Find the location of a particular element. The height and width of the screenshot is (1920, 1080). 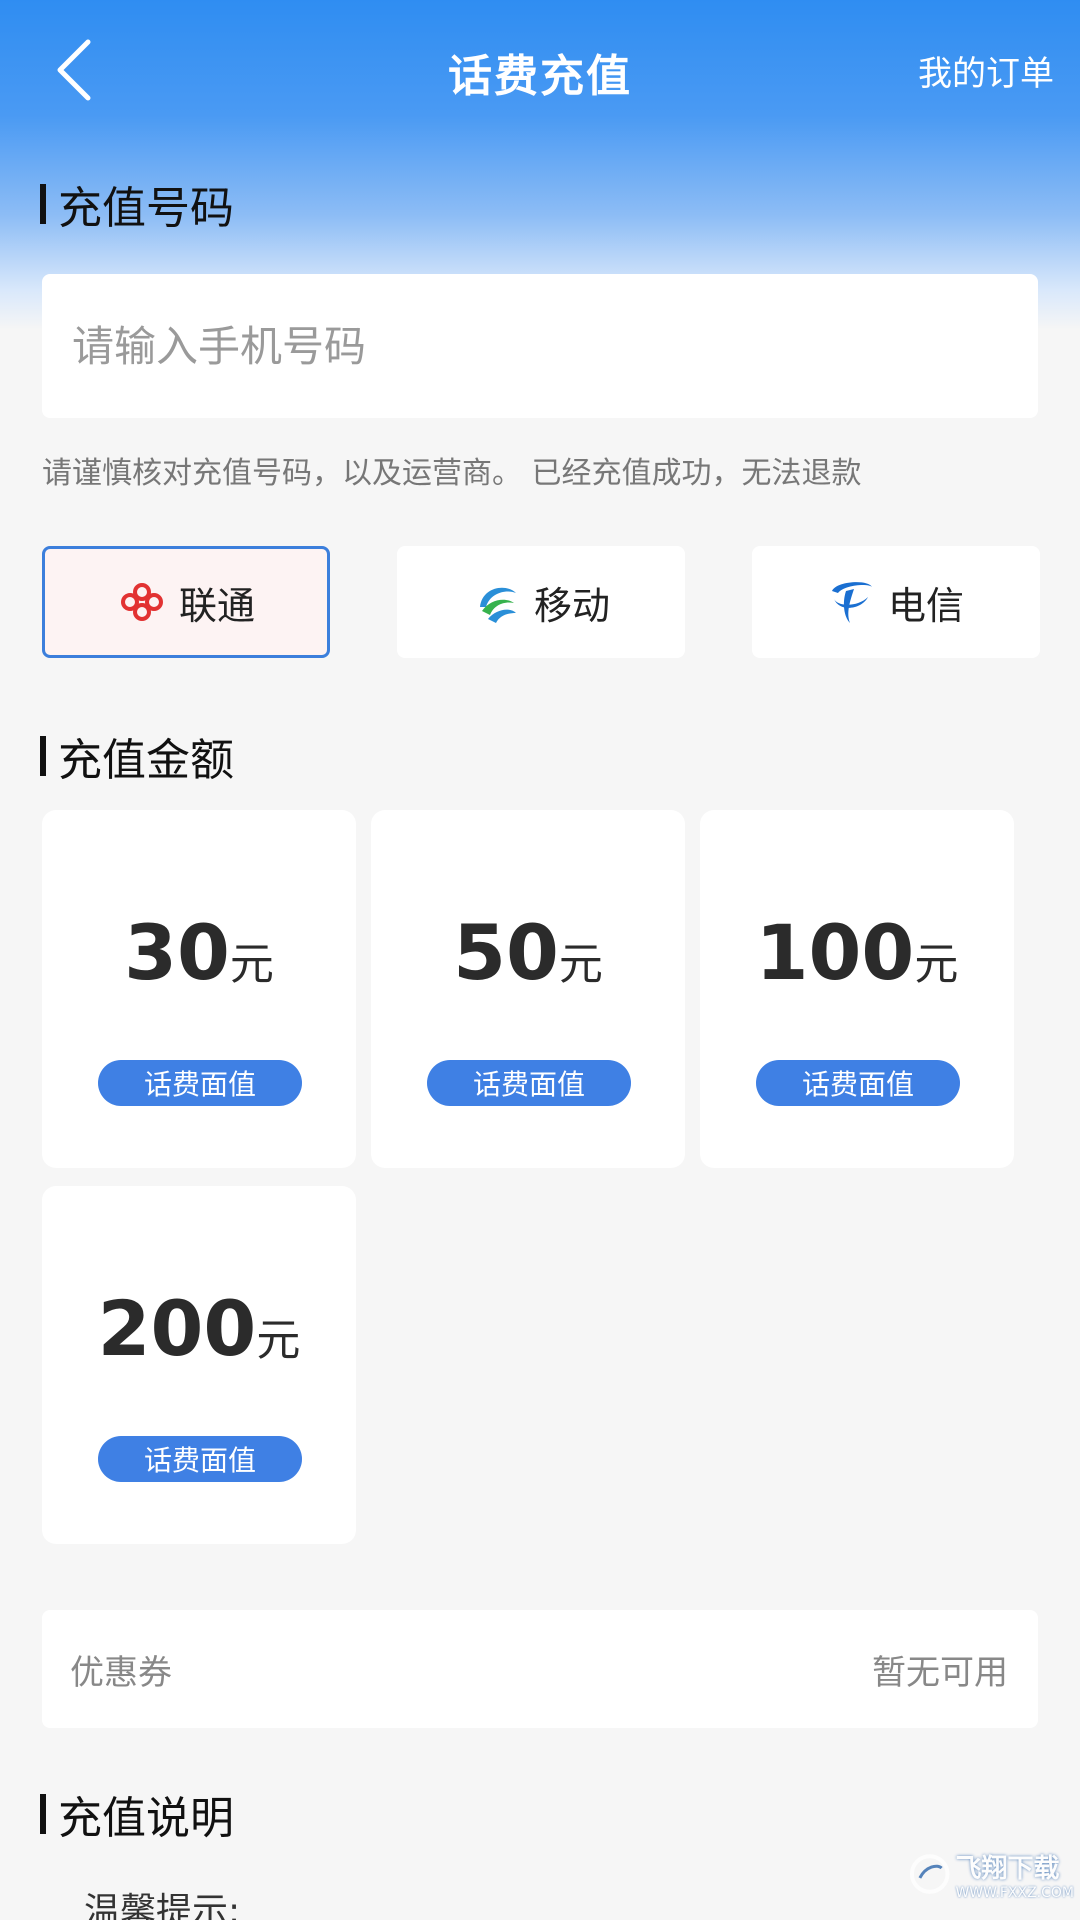

china-mobile-logo-icon is located at coordinates (497, 602).